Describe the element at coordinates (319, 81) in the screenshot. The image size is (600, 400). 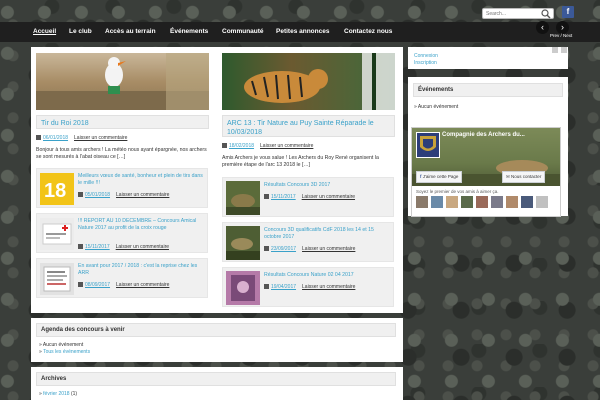
I see `tiger-target-image` at that location.